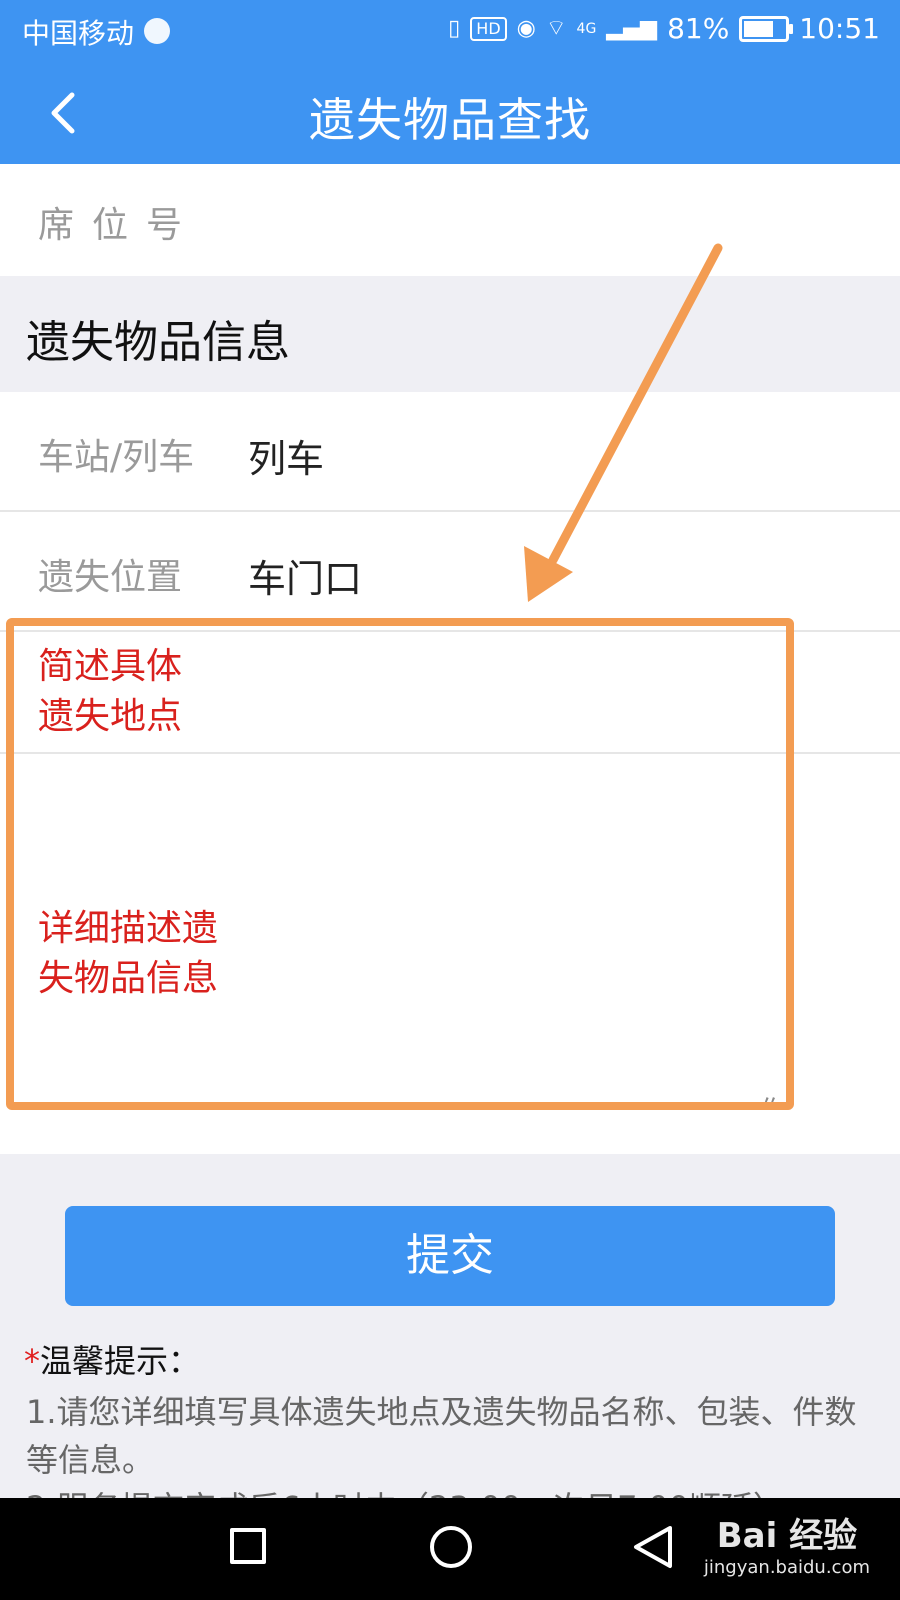  Describe the element at coordinates (286, 459) in the screenshot. I see `station-train-value: 列车` at that location.